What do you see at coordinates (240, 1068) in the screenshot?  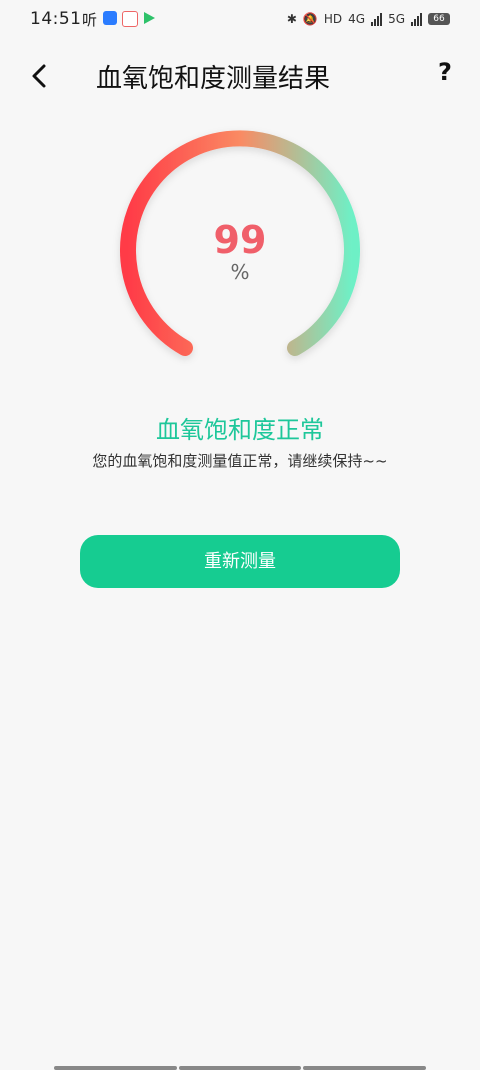 I see `gesture-bar` at bounding box center [240, 1068].